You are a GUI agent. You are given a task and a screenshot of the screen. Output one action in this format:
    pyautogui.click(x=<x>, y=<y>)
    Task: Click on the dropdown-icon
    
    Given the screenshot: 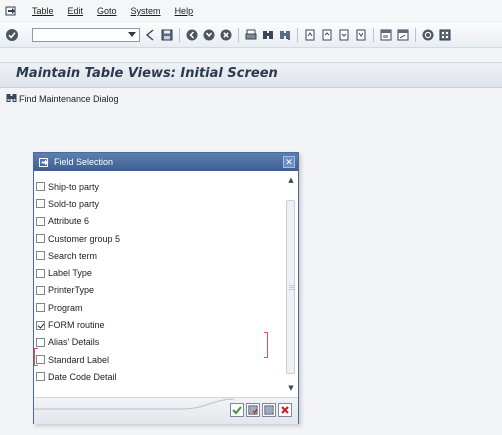 What is the action you would take?
    pyautogui.click(x=132, y=35)
    